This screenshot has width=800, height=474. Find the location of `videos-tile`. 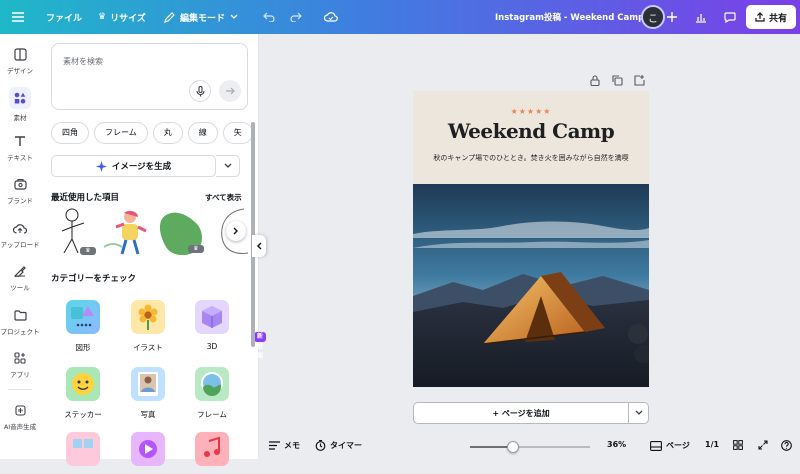

videos-tile is located at coordinates (148, 449).